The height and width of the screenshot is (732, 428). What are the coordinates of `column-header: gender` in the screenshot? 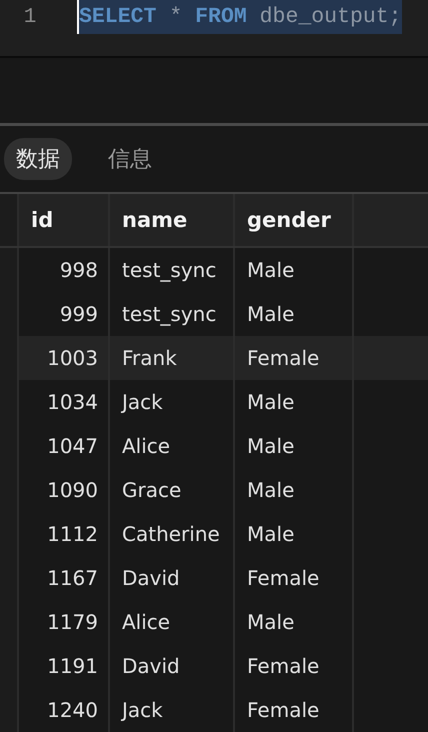 It's located at (294, 220).